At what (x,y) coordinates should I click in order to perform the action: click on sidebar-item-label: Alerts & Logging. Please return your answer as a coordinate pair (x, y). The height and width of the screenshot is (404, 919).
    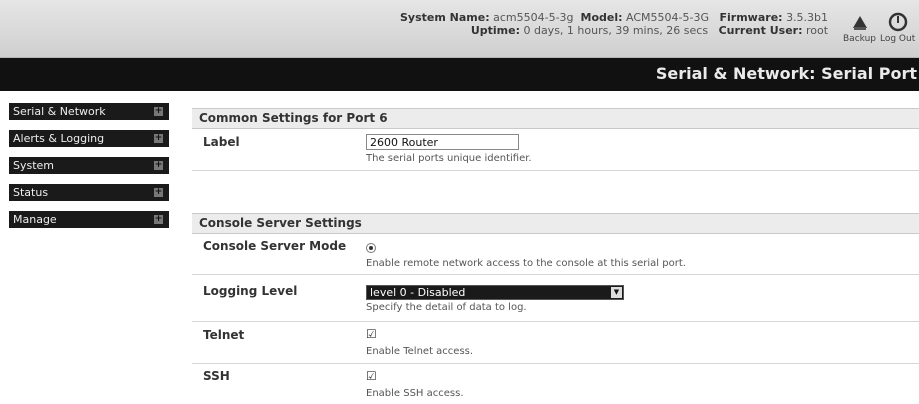
    Looking at the image, I should click on (59, 138).